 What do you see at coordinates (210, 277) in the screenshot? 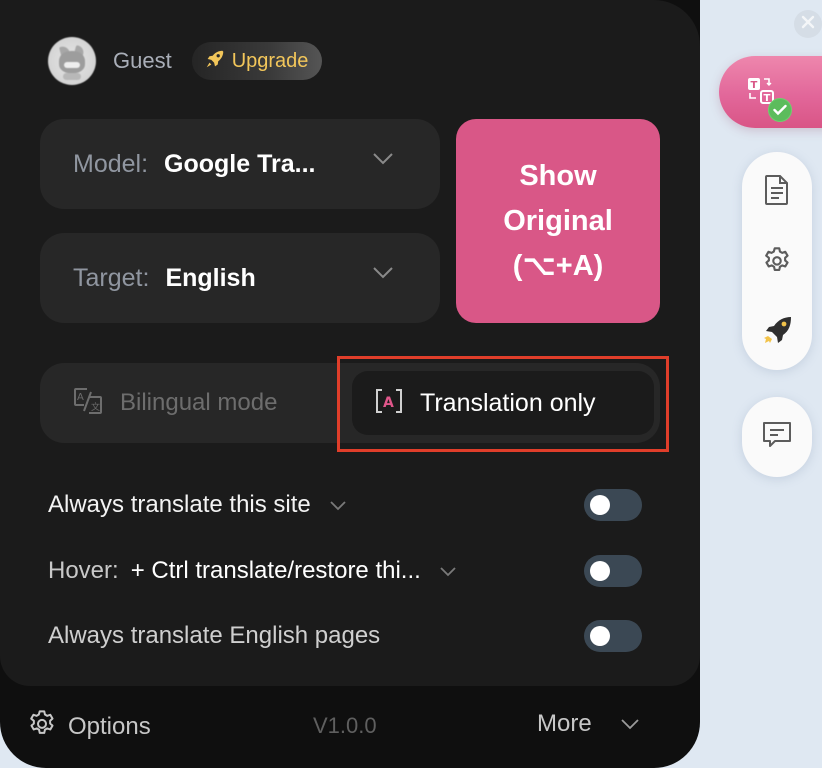
I see `target-value: English` at bounding box center [210, 277].